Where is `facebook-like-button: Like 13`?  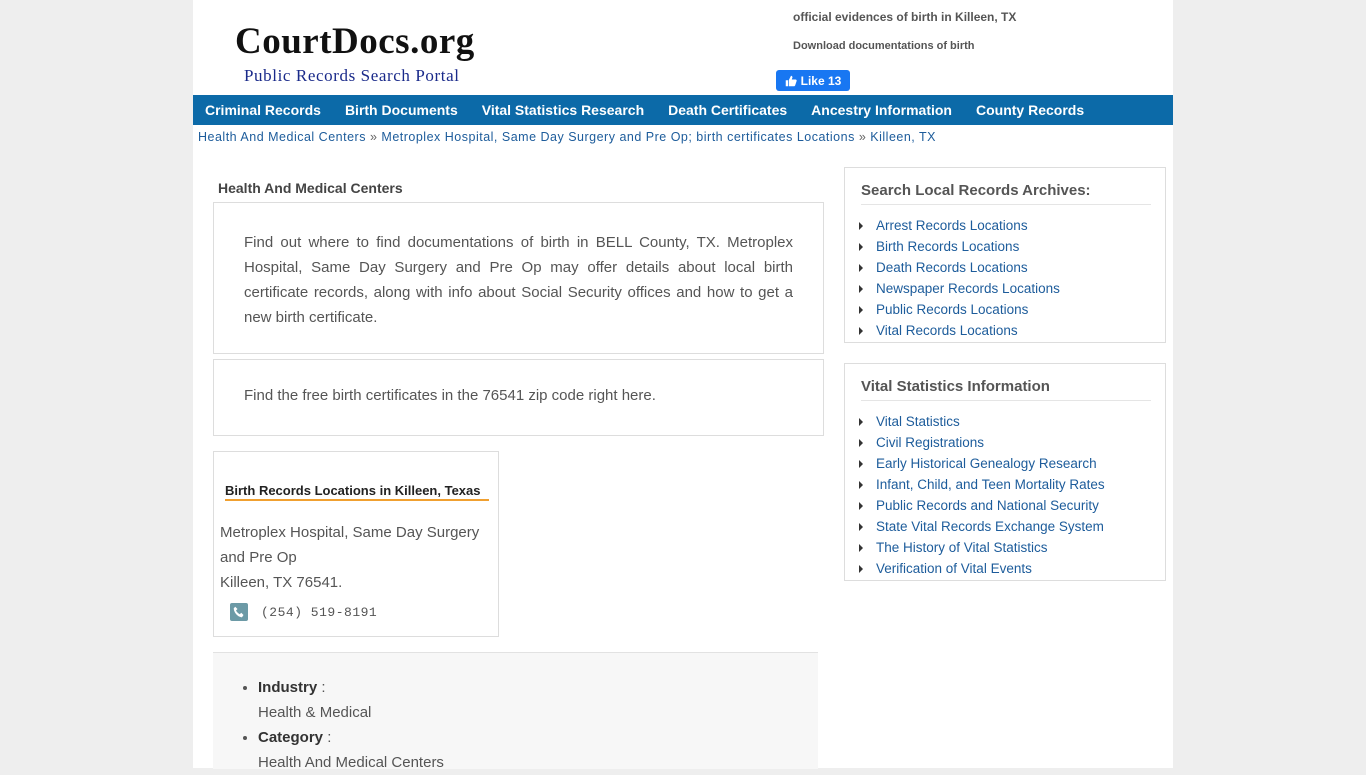 facebook-like-button: Like 13 is located at coordinates (813, 80).